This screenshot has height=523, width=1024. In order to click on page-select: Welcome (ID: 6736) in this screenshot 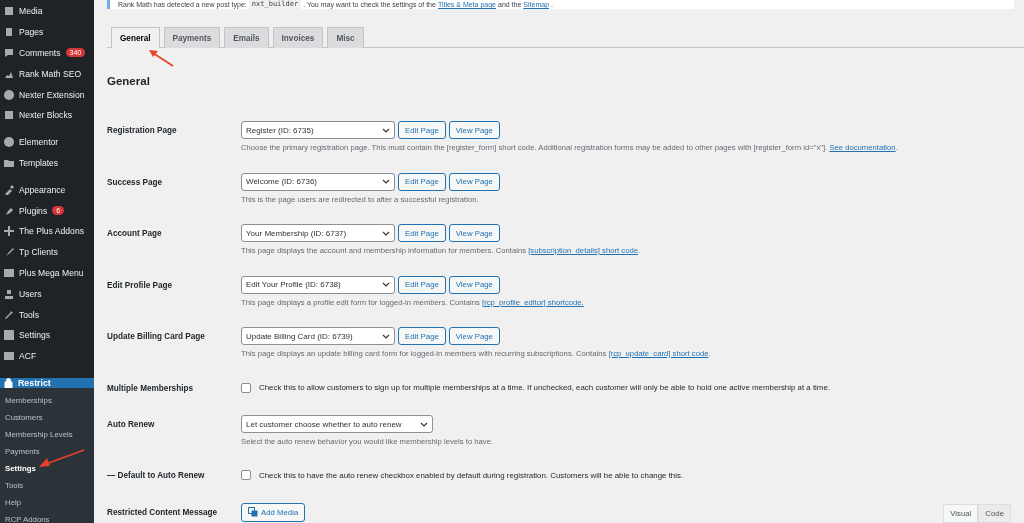, I will do `click(318, 181)`.